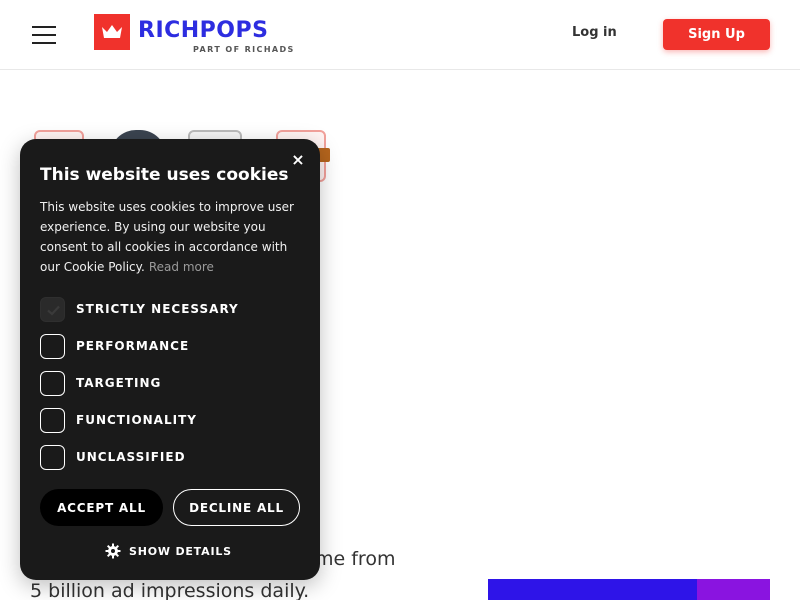 This screenshot has width=800, height=600. I want to click on decline-all-button: DECLINE ALL, so click(236, 507).